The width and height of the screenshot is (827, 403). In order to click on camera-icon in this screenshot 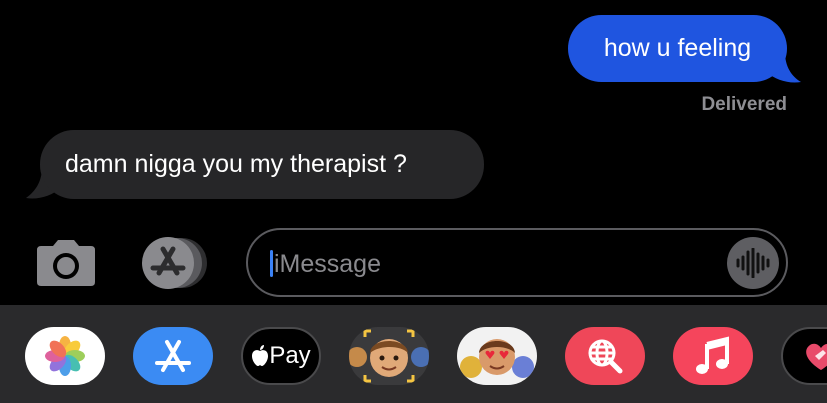, I will do `click(66, 263)`.